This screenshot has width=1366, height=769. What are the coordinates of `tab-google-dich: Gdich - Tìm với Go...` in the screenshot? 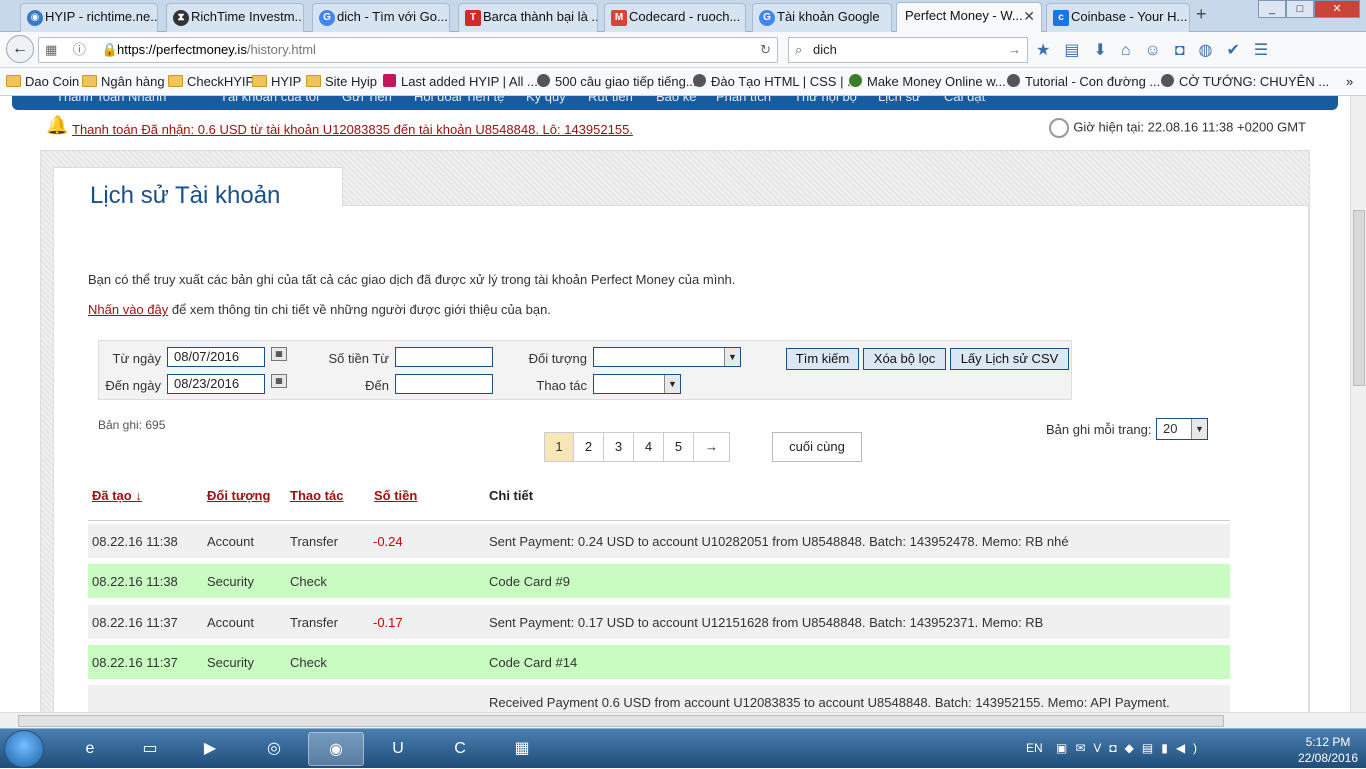 It's located at (381, 17).